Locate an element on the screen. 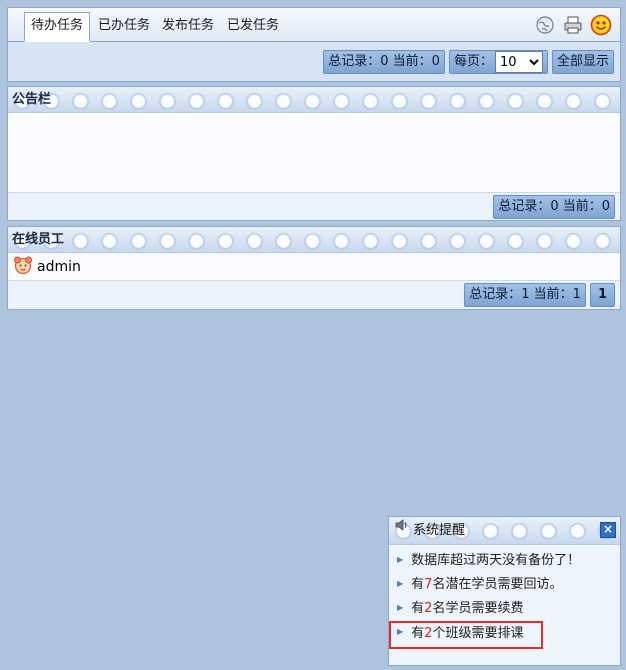 The image size is (626, 670). reminder-item-revisit: ▶ 有 7 名潜在学员需要回访。 is located at coordinates (508, 587).